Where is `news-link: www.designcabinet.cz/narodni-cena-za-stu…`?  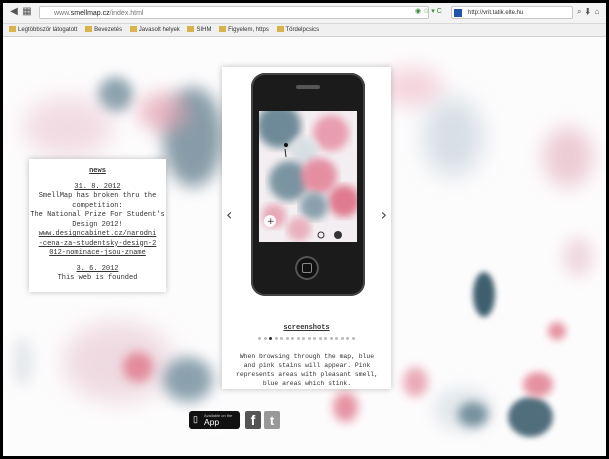
news-link: www.designcabinet.cz/narodni-cena-za-stu… is located at coordinates (97, 244).